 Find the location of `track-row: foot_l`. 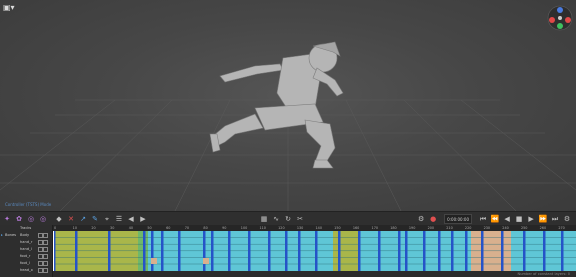

track-row: foot_l is located at coordinates (26, 263).